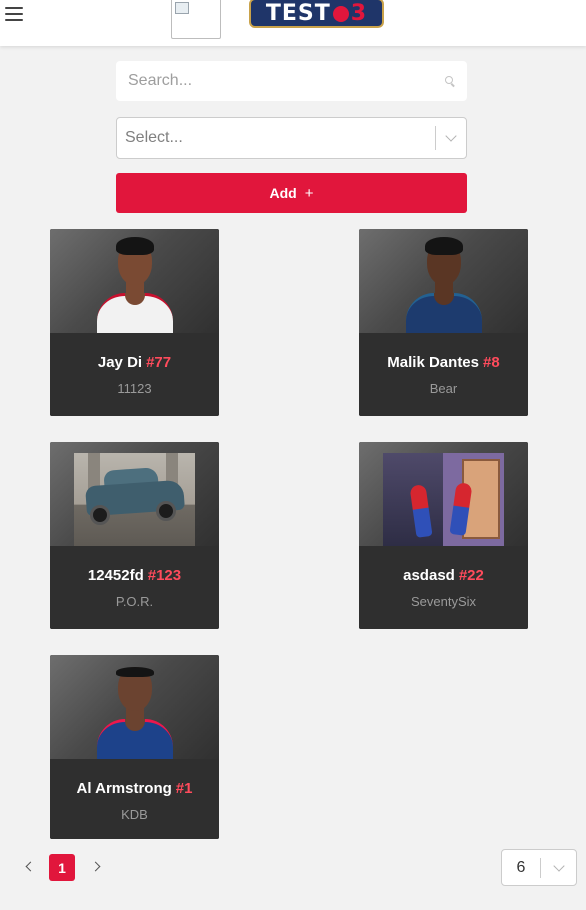 The height and width of the screenshot is (910, 586). I want to click on player-number: #1, so click(184, 788).